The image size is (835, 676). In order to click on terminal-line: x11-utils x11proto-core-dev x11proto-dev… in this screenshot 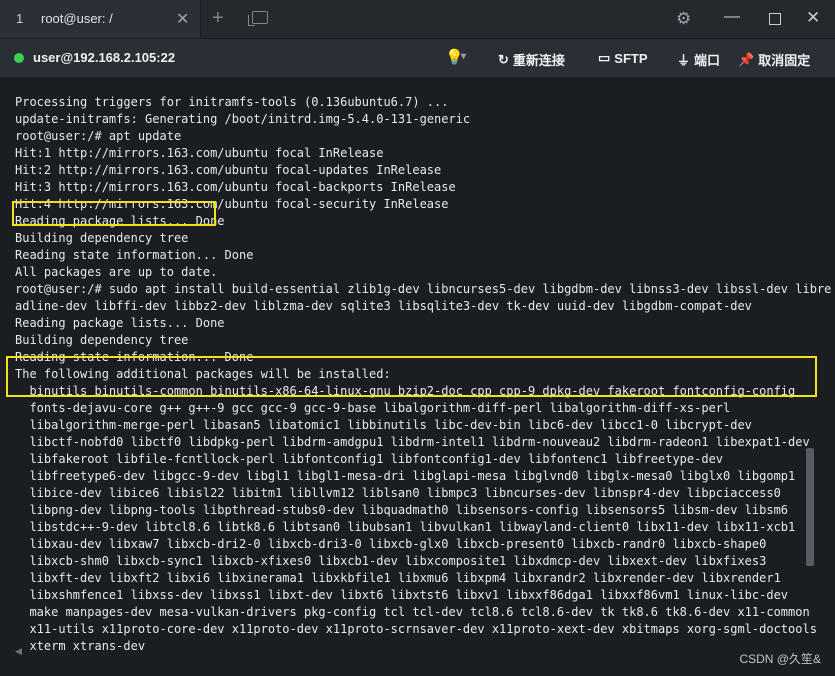, I will do `click(416, 629)`.